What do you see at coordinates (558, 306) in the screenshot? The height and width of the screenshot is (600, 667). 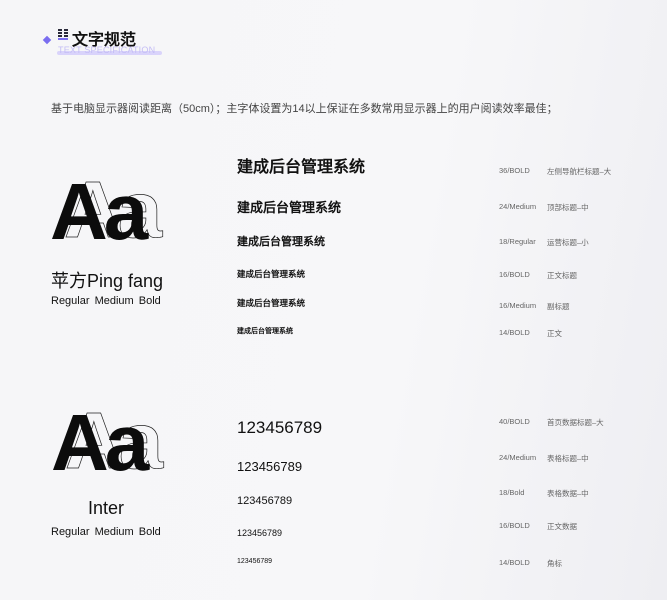 I see `spec-usage: 副标题` at bounding box center [558, 306].